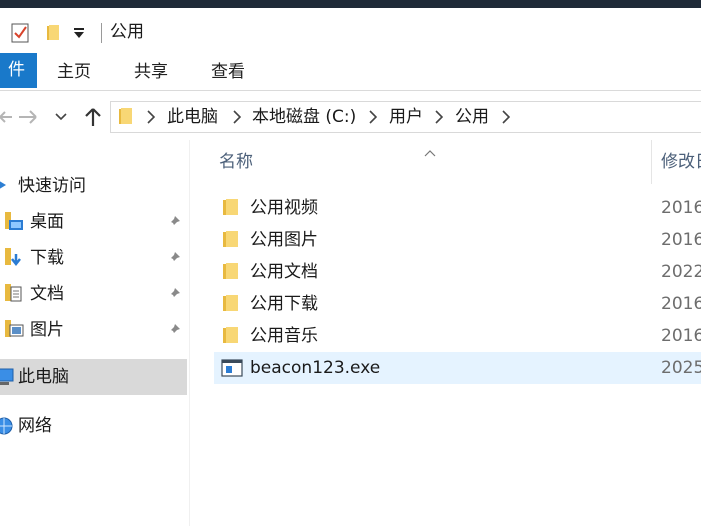 The image size is (701, 526). I want to click on file-row-selected: beacon123.exe 2025, so click(457, 368).